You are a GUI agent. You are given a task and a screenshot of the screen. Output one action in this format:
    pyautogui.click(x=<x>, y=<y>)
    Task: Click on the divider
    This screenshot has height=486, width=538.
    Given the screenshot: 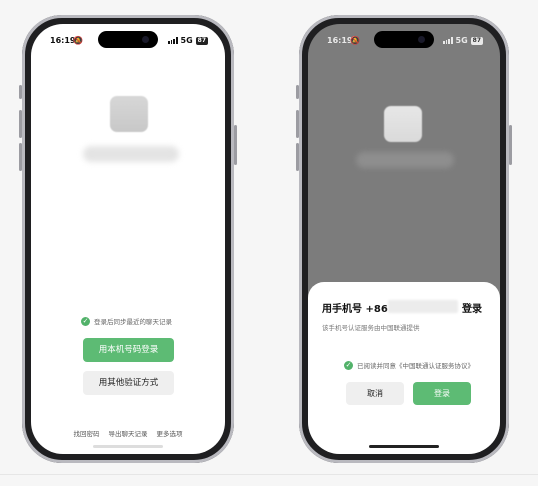 What is the action you would take?
    pyautogui.click(x=269, y=474)
    